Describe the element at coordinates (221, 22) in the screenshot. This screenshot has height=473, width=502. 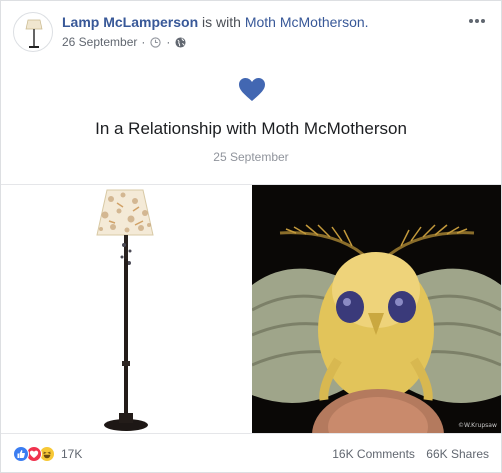
I see `with-text: is with` at that location.